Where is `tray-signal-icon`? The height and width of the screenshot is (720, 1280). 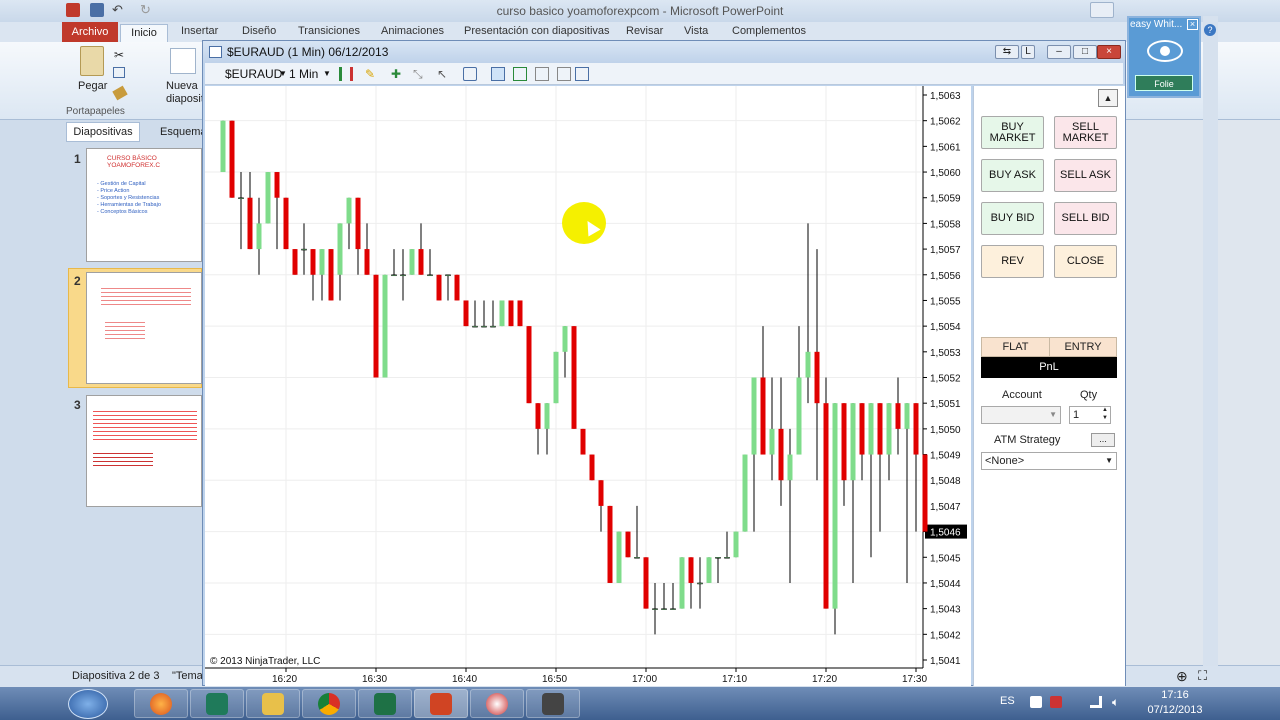 tray-signal-icon is located at coordinates (1096, 702).